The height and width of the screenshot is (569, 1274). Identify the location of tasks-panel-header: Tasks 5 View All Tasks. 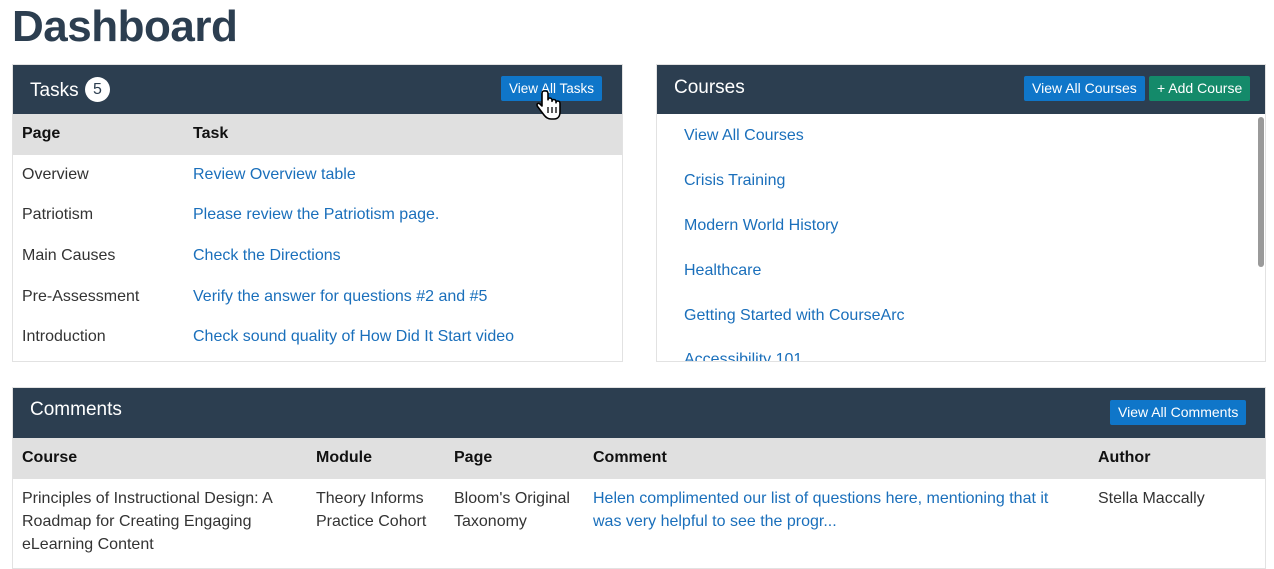
(317, 89).